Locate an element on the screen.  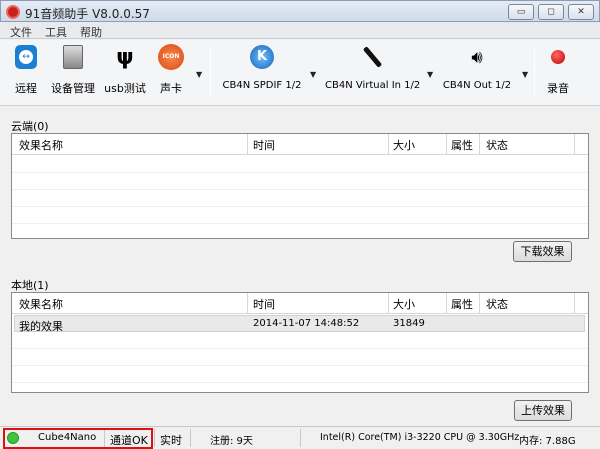
app-logo-icon is located at coordinates (13, 12).